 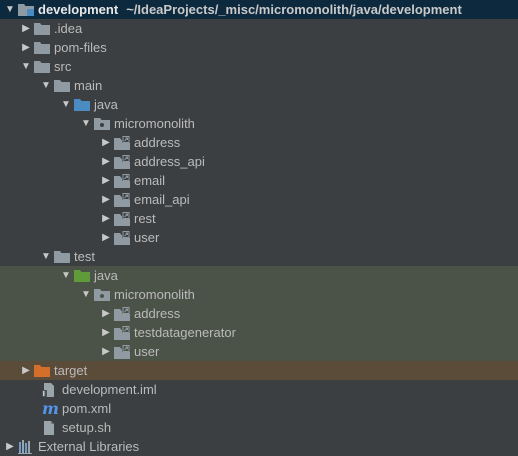 What do you see at coordinates (259, 408) in the screenshot?
I see `tree-item-pom-xml: m pom.xml` at bounding box center [259, 408].